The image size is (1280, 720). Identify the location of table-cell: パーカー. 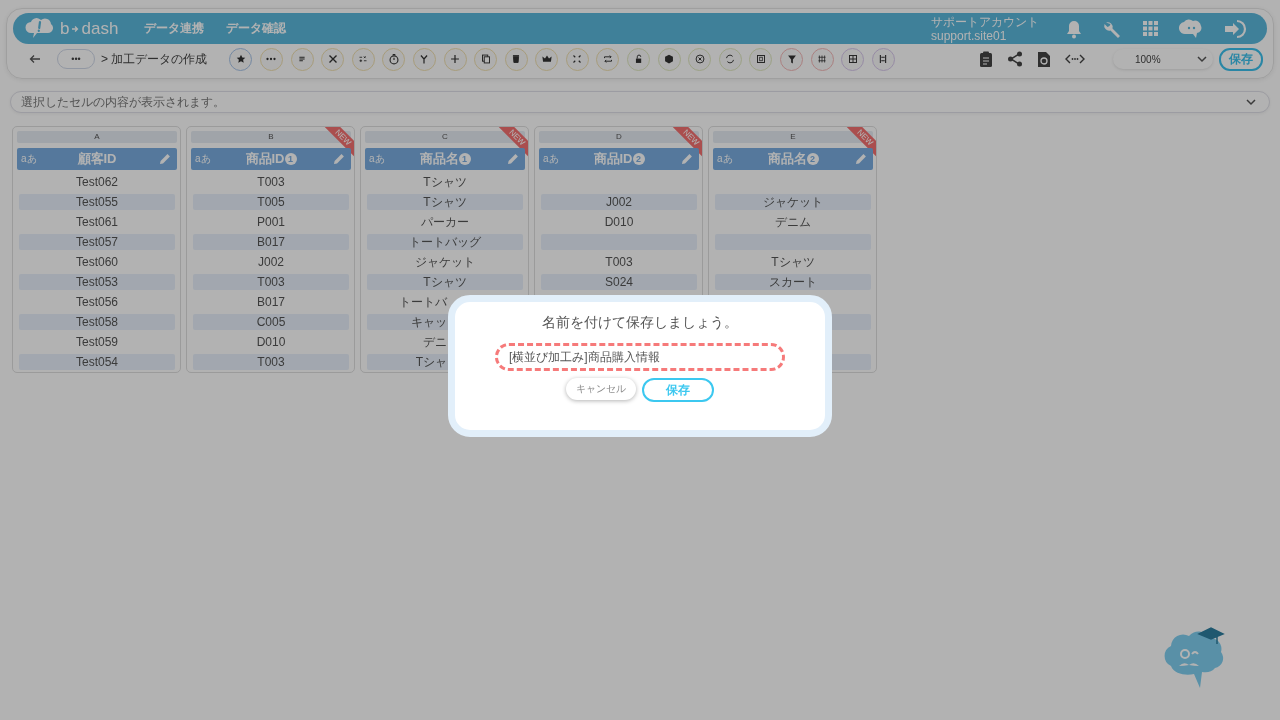
(445, 222).